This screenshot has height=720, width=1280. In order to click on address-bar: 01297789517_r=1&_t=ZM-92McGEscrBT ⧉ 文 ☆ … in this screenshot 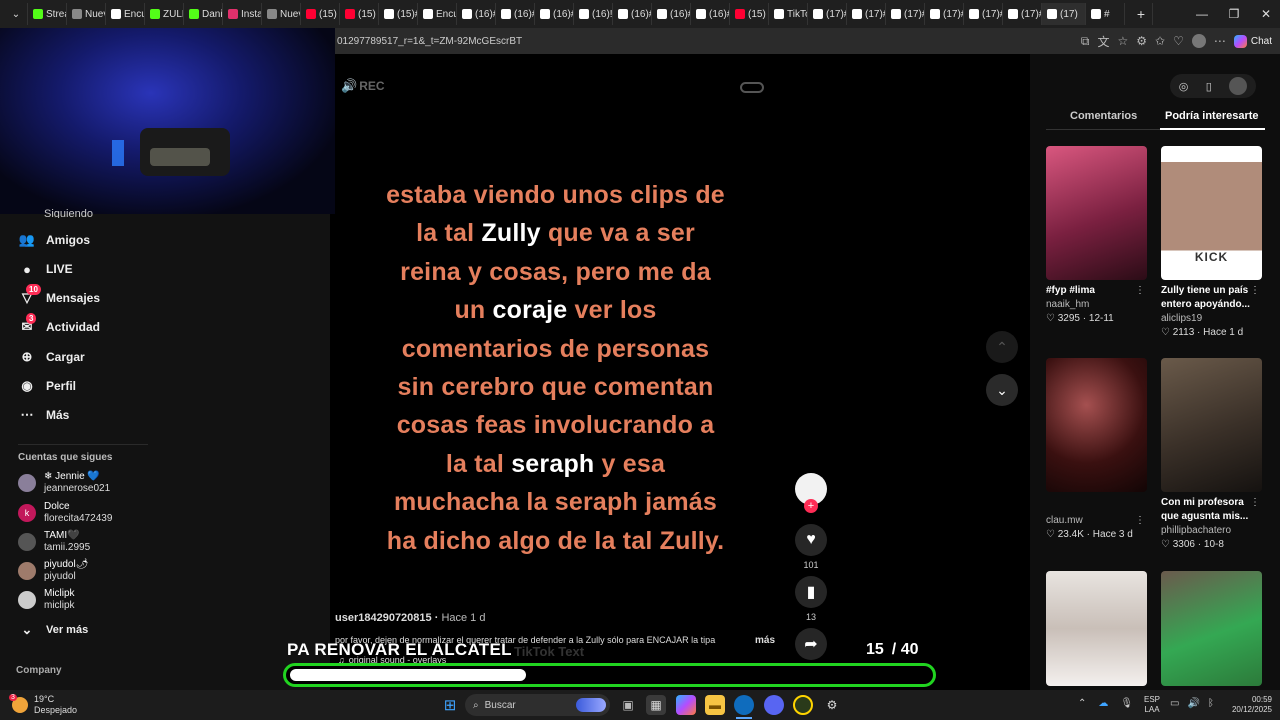, I will do `click(807, 41)`.